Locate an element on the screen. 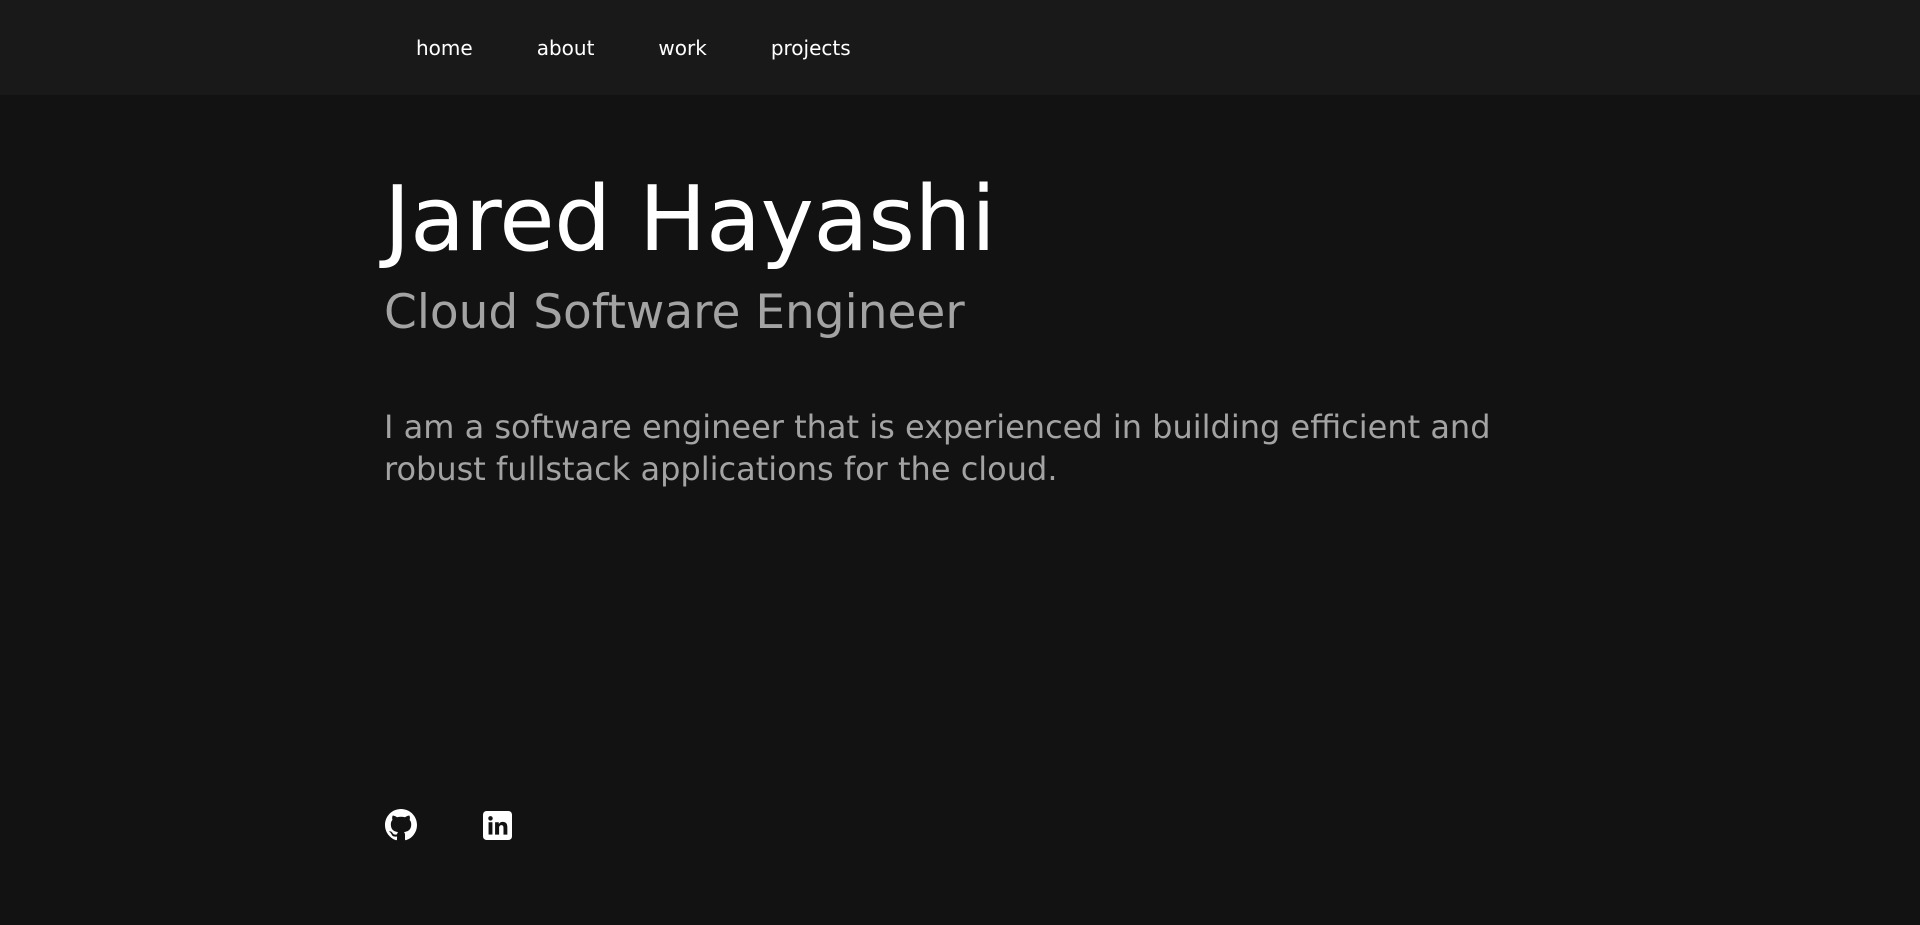 This screenshot has width=1920, height=925. nav-links: home about work projects is located at coordinates (633, 47).